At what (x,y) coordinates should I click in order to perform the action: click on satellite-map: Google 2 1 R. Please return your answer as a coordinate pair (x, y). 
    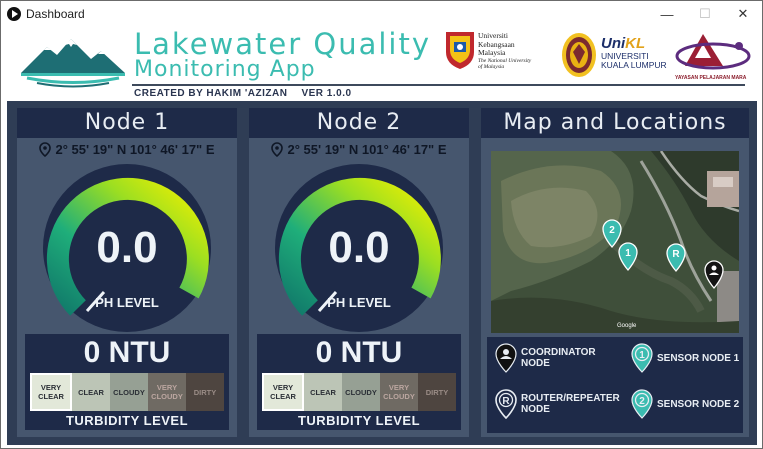
    Looking at the image, I should click on (615, 242).